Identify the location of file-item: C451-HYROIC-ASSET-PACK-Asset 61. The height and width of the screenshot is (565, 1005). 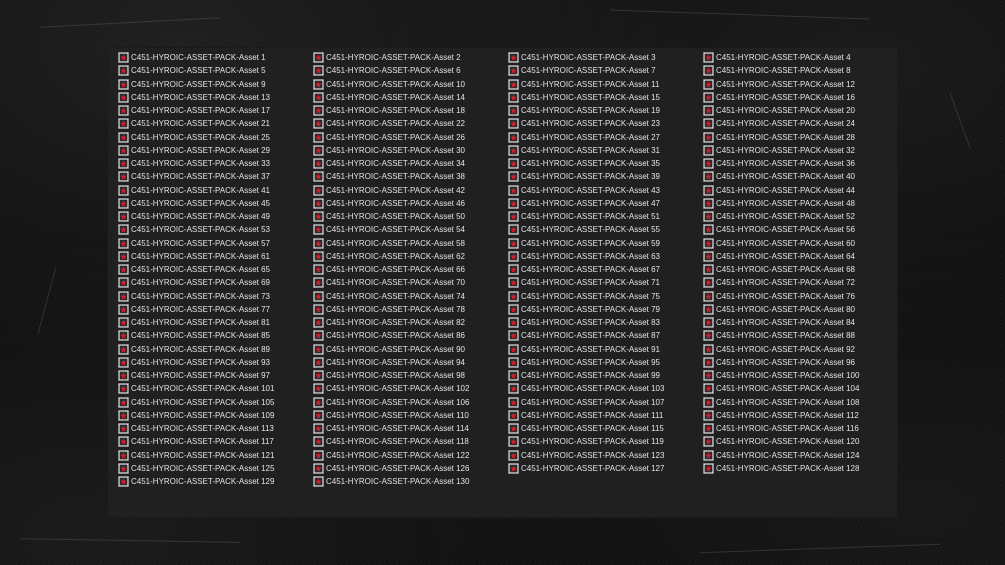
(215, 256).